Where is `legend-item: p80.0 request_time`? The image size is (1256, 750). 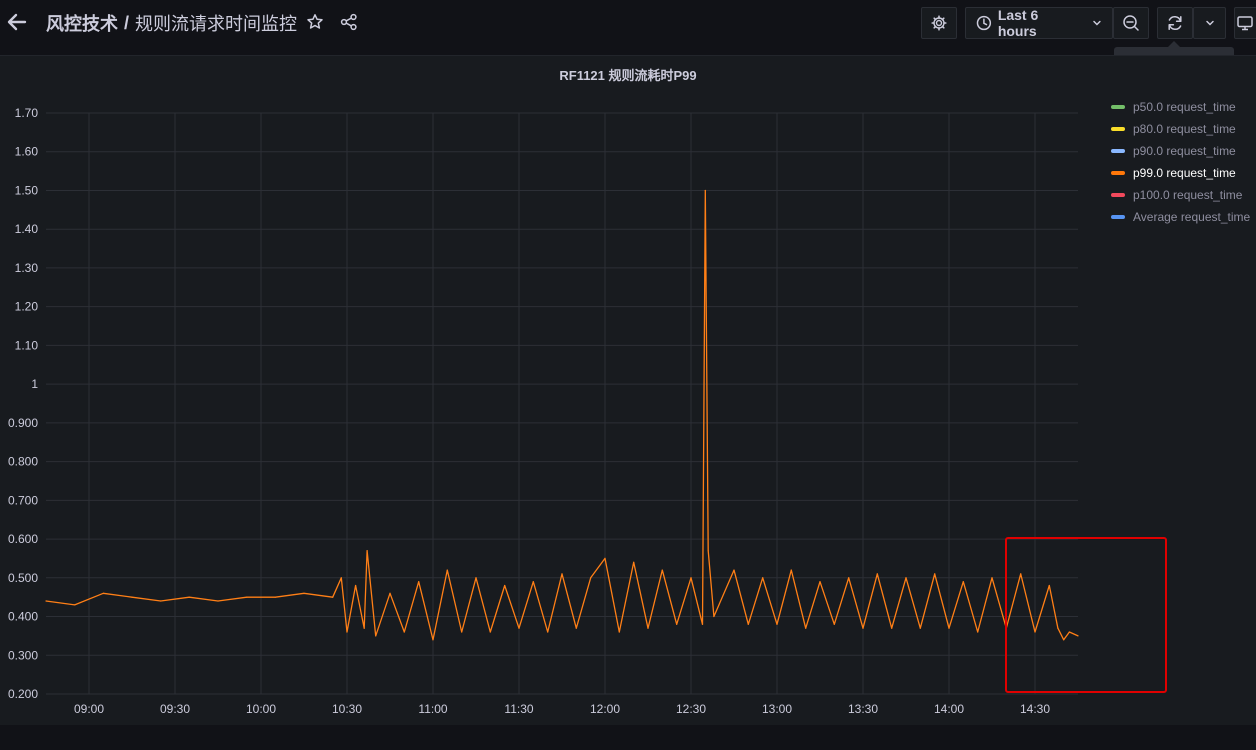
legend-item: p80.0 request_time is located at coordinates (1183, 129).